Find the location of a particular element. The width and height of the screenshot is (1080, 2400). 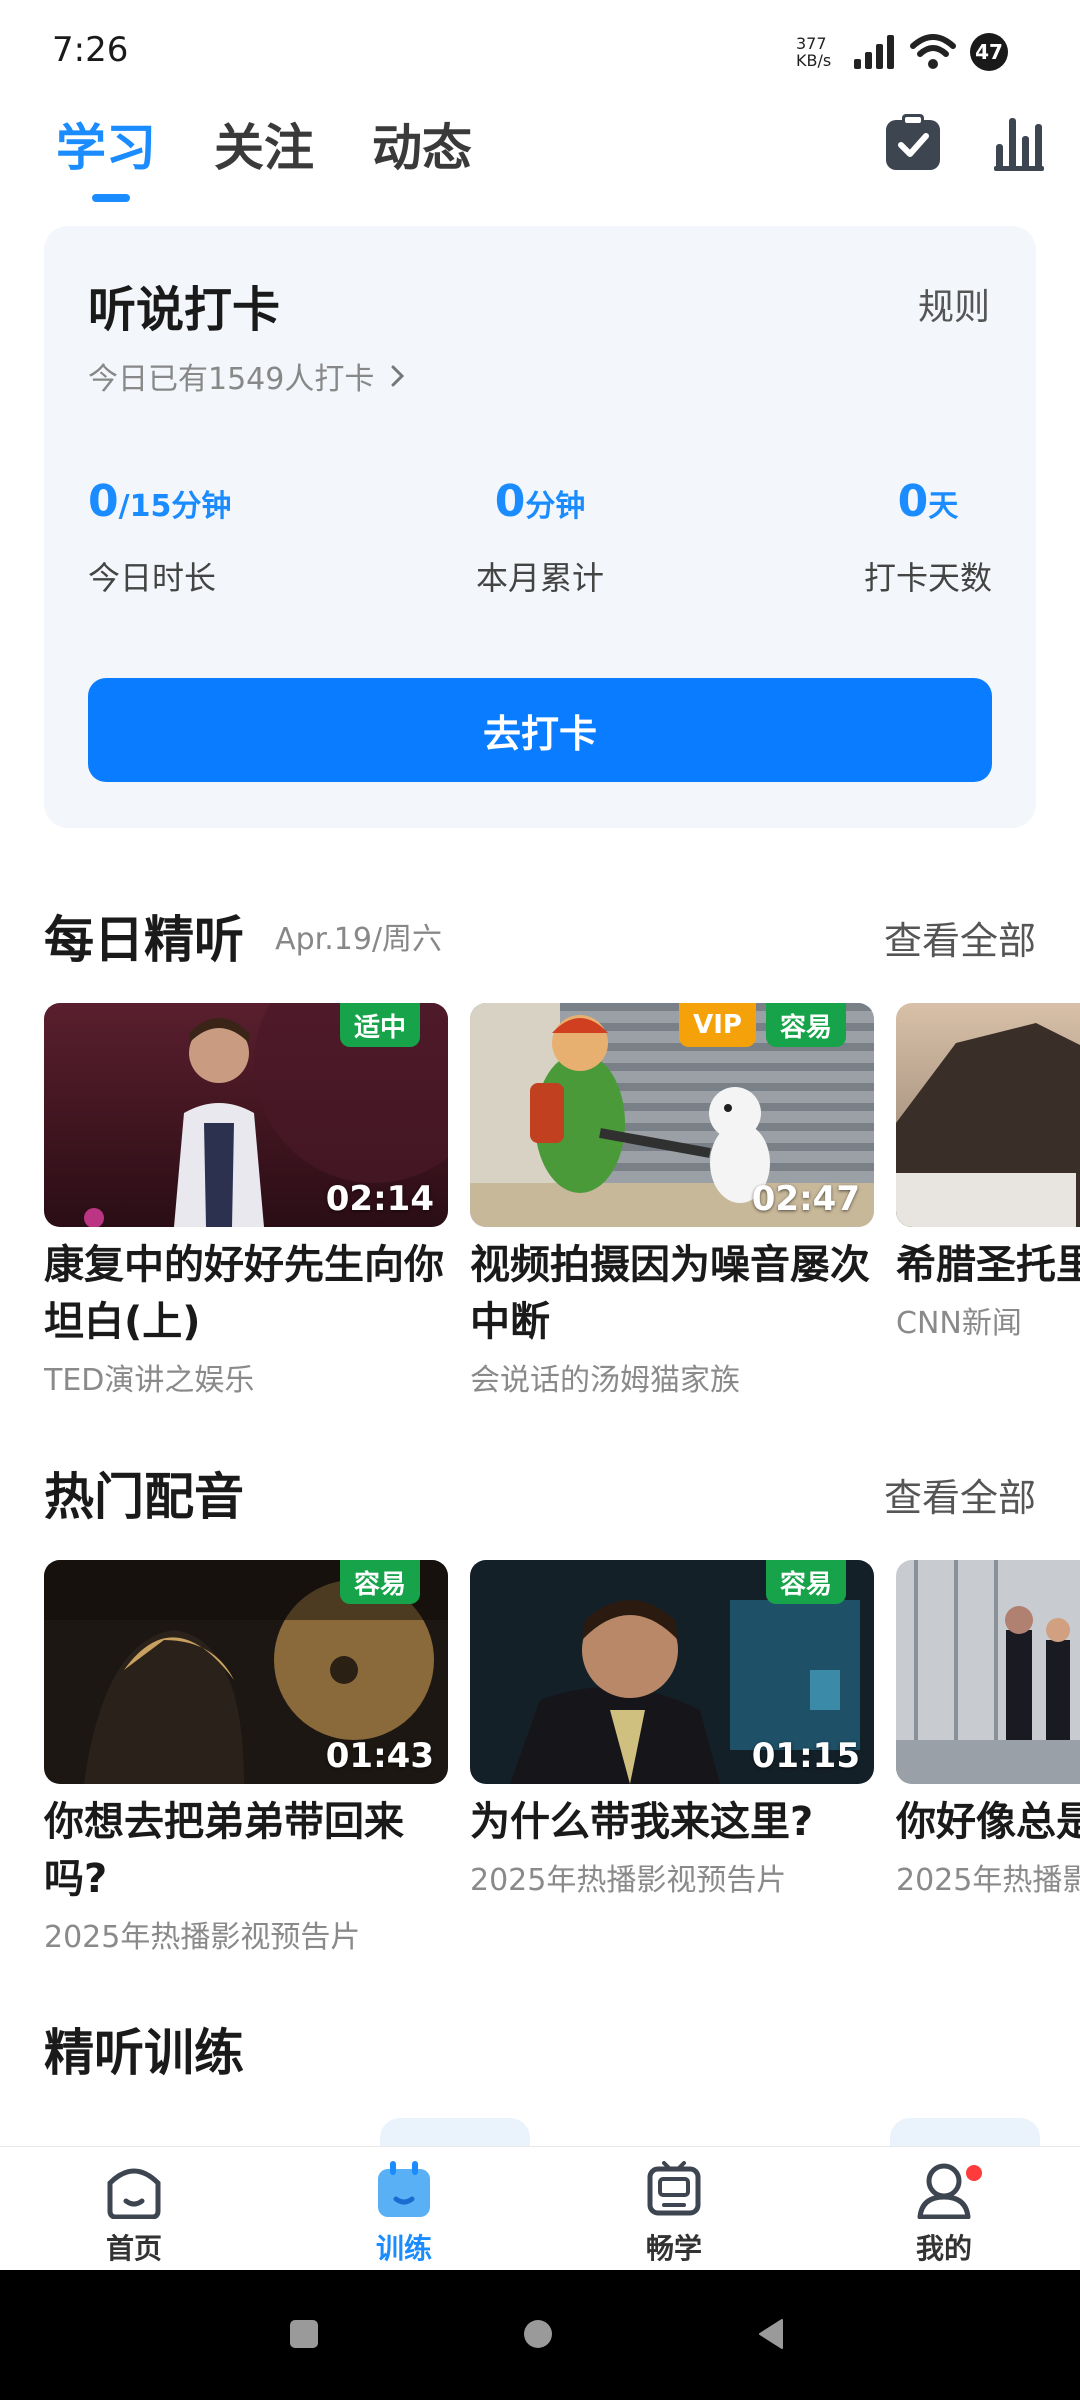

nav-label: 畅学 is located at coordinates (673, 2248).